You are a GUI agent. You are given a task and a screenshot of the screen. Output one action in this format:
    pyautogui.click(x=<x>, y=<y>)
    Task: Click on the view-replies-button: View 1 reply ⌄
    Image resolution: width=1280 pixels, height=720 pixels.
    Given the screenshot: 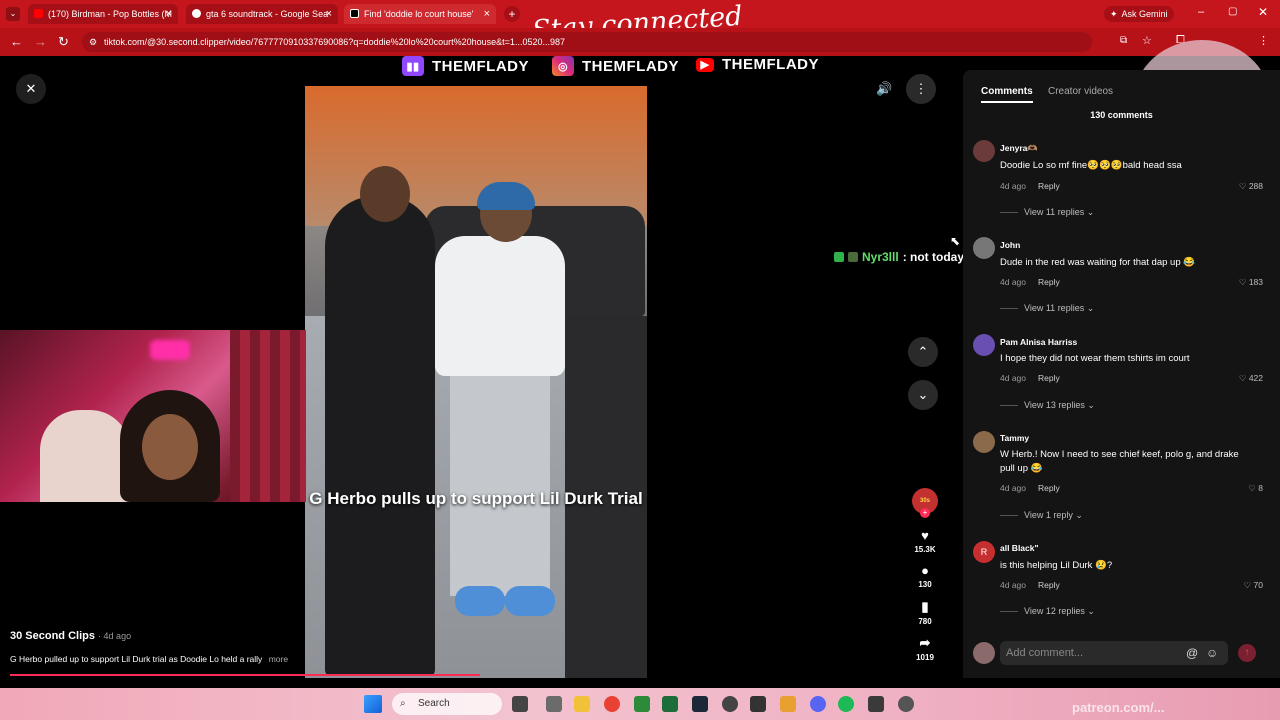 What is the action you would take?
    pyautogui.click(x=1041, y=515)
    